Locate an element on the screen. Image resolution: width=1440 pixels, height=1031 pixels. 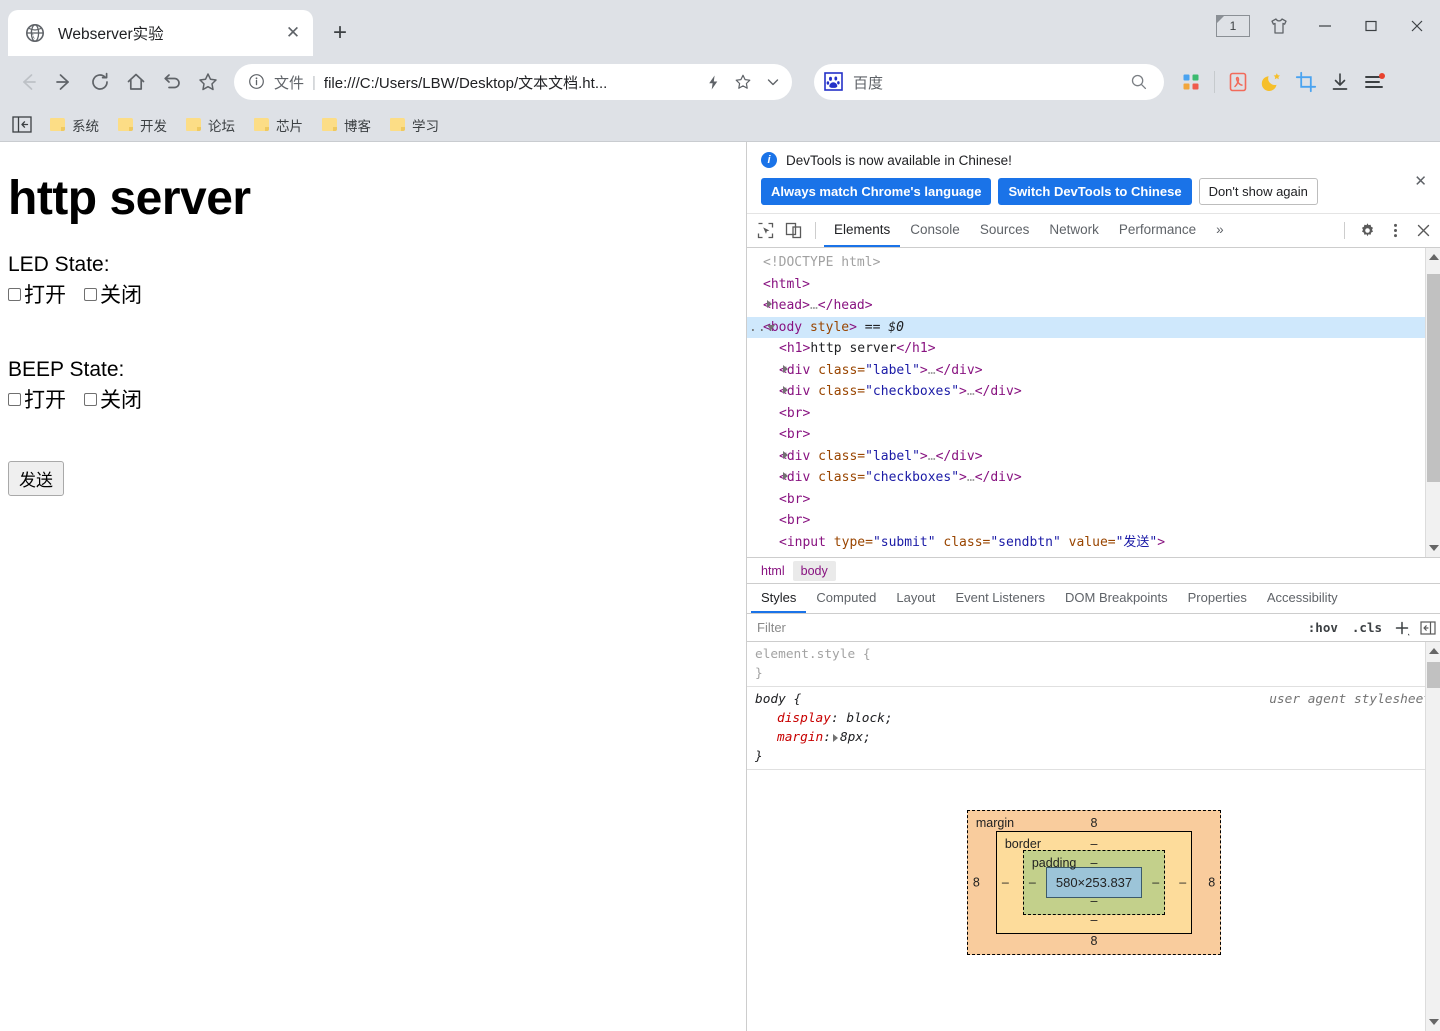
led-on-option: 打开 is located at coordinates (37, 294).